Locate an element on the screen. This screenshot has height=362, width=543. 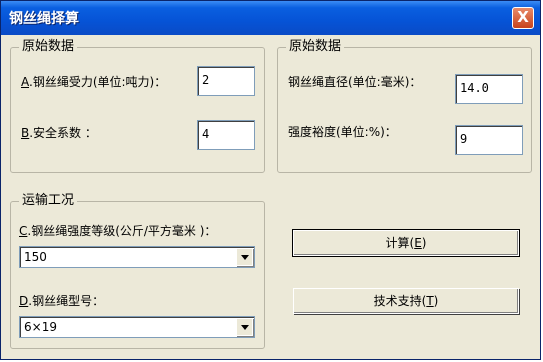
safety-factor-input: 4 is located at coordinates (226, 135).